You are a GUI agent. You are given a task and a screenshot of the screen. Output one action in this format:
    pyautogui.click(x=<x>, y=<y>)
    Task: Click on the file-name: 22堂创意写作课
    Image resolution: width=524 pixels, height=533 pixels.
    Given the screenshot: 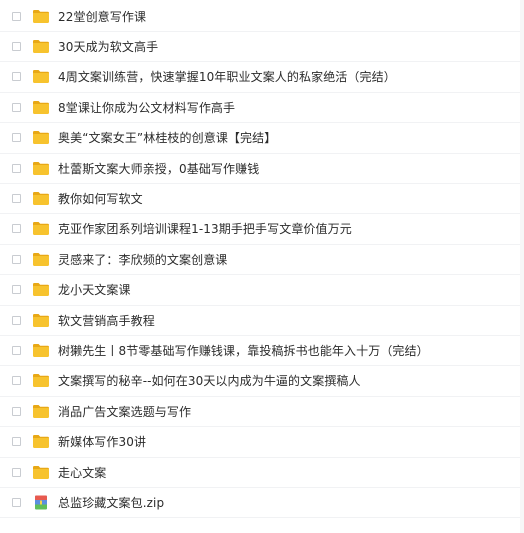 What is the action you would take?
    pyautogui.click(x=102, y=17)
    